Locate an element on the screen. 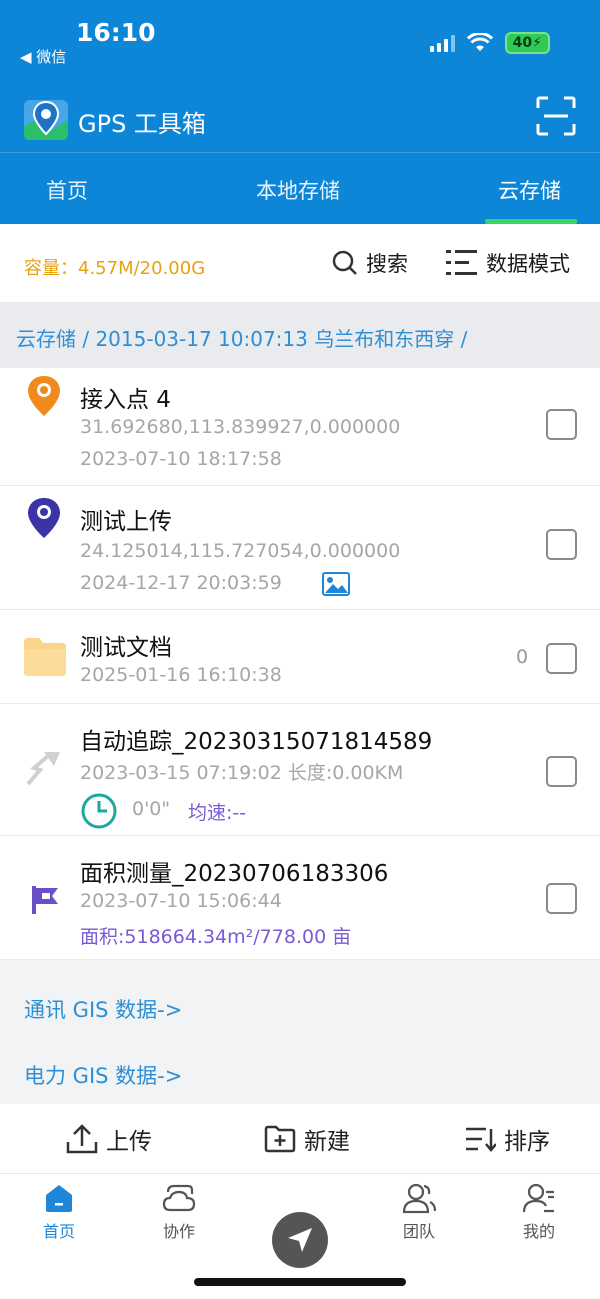 This screenshot has height=1299, width=600. nav-team-label: 团队 is located at coordinates (418, 1231).